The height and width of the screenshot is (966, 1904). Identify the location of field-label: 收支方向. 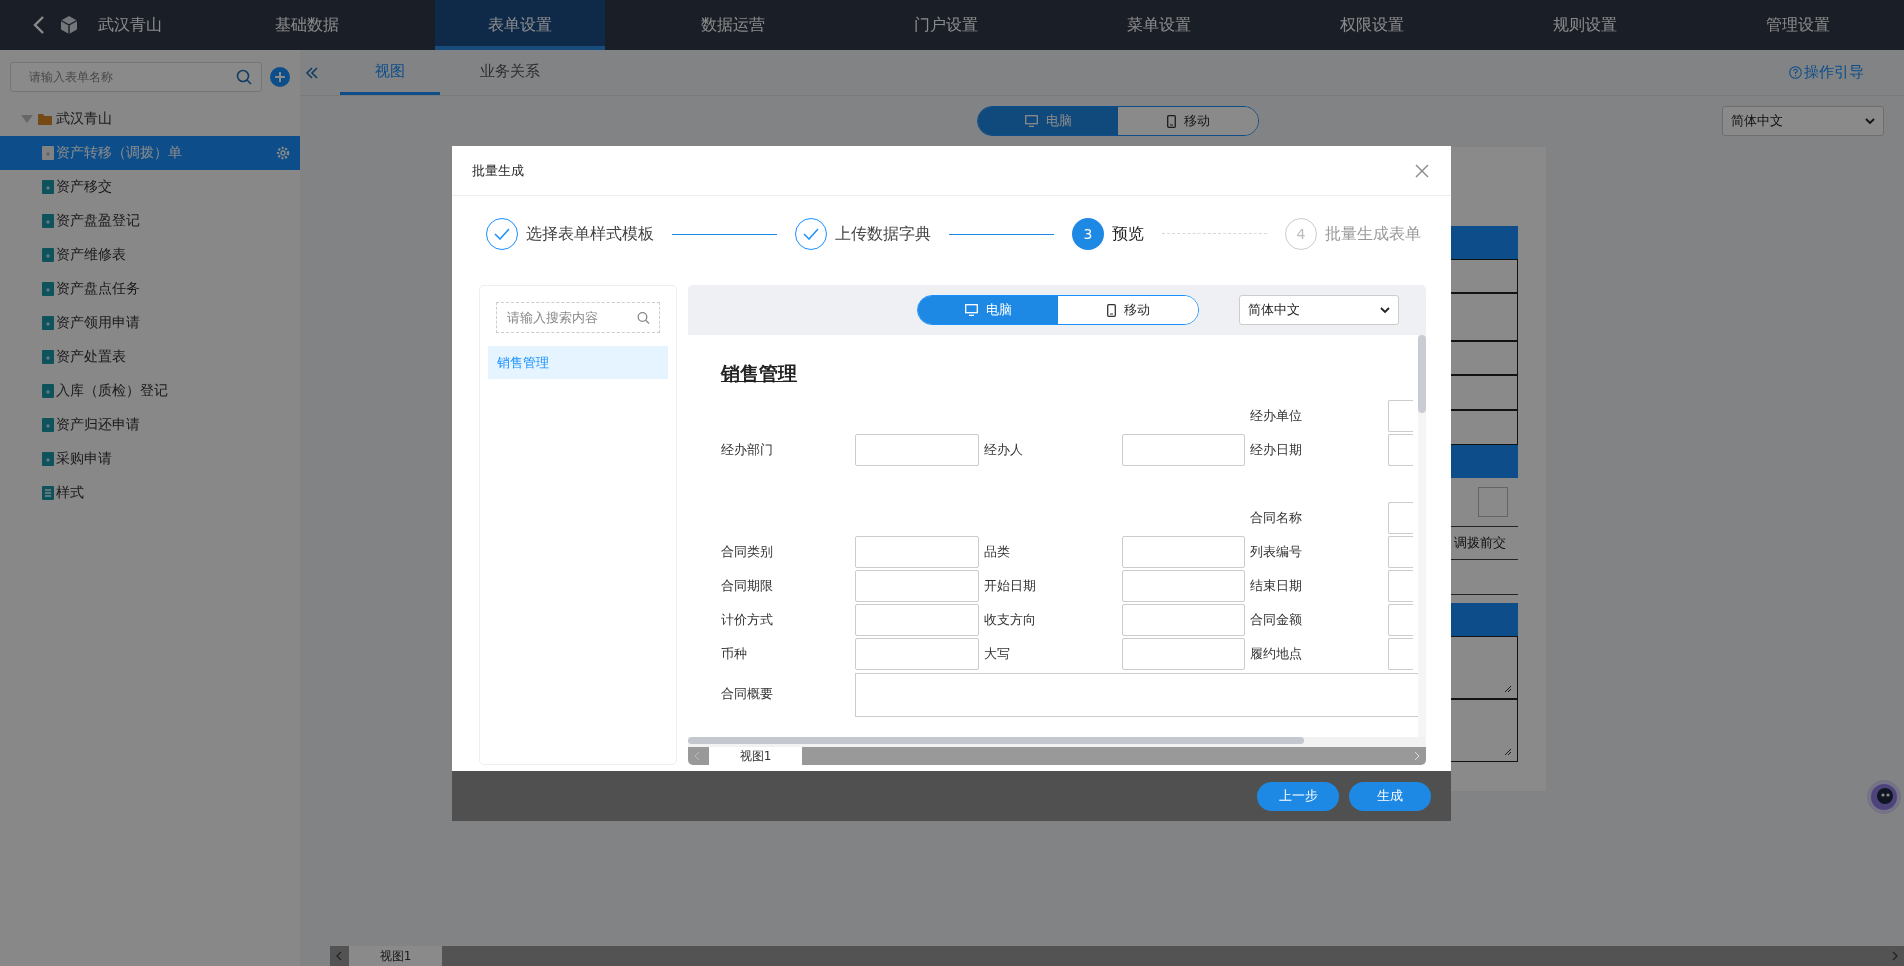
(1010, 620).